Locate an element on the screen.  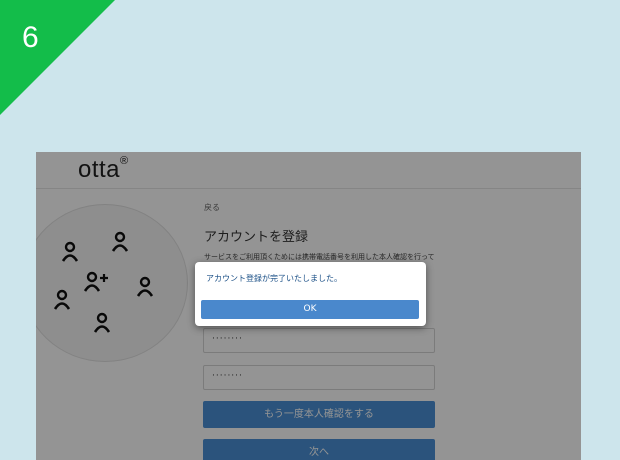
dialog-message: アカウント登録が完了いたしました。 is located at coordinates (274, 278).